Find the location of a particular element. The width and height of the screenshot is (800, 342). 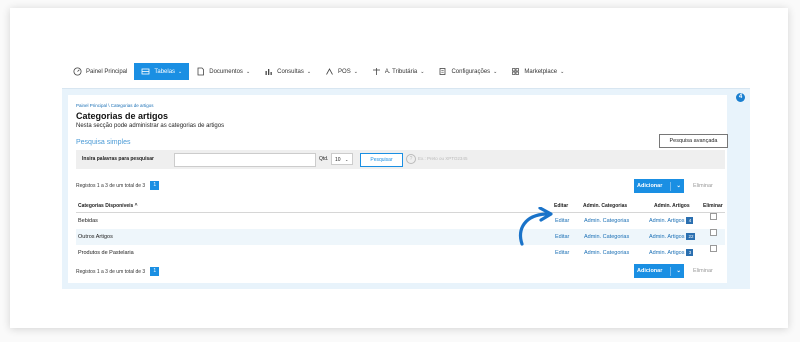

category-name: Produtos de Pastelaria is located at coordinates (106, 253).